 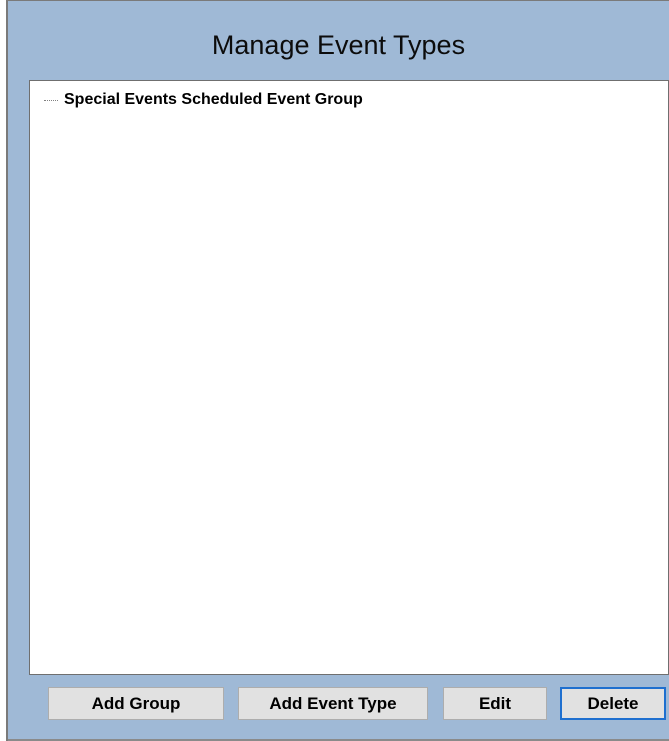 What do you see at coordinates (51, 100) in the screenshot?
I see `tree-connector-line` at bounding box center [51, 100].